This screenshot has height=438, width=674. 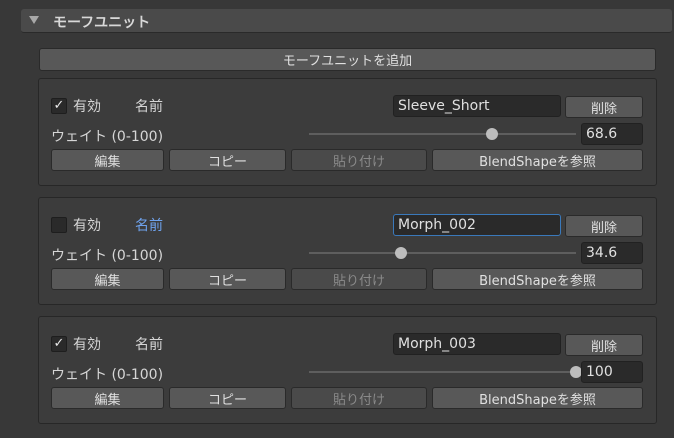 What do you see at coordinates (477, 106) in the screenshot?
I see `name-field: Sleeve_Short` at bounding box center [477, 106].